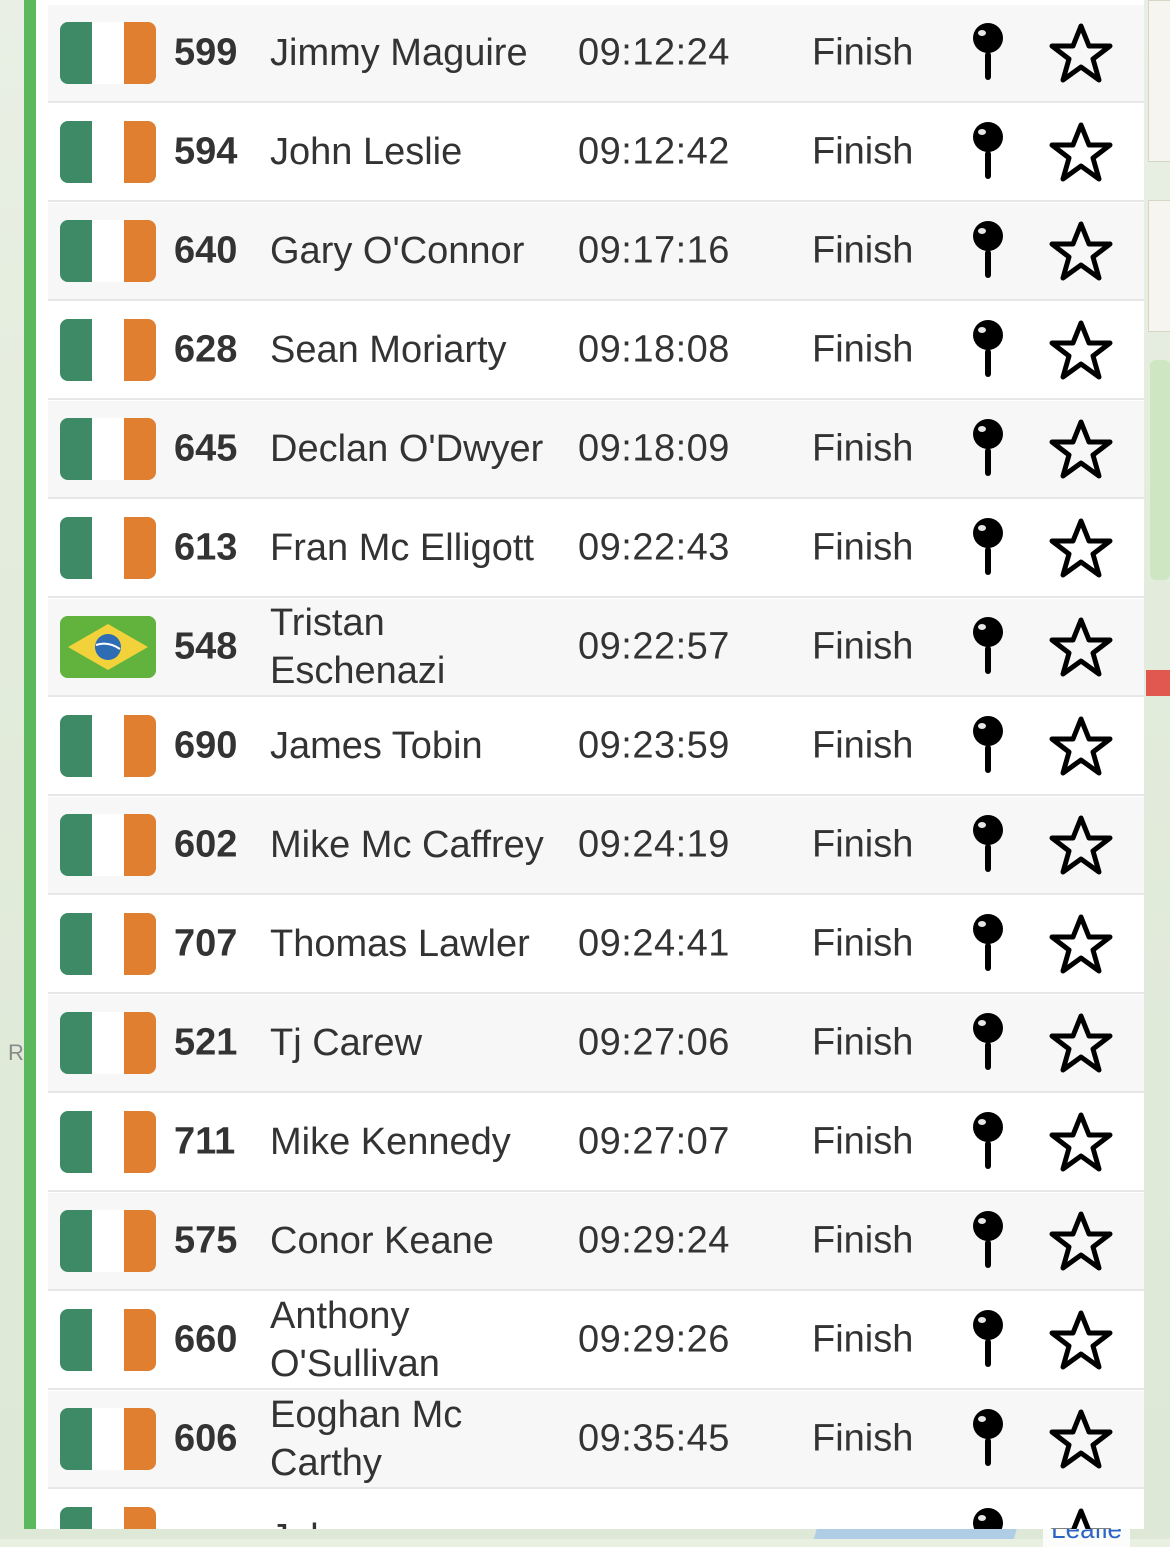 The width and height of the screenshot is (1170, 1547). I want to click on result-row: 548 Tristan Eschenazi 09:22:57 Finish, so click(596, 648).